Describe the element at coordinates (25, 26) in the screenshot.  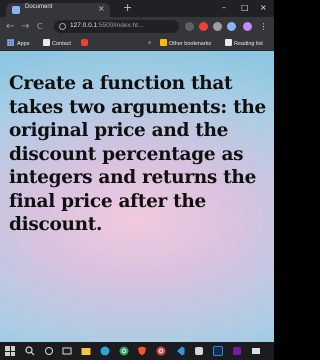
I see `forward-button: →` at that location.